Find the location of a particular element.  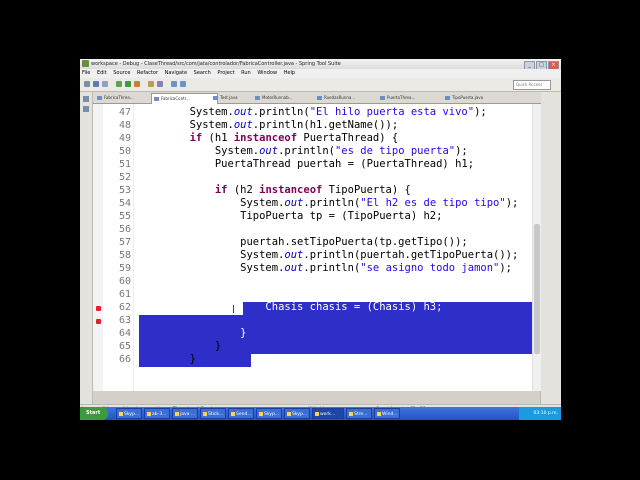

vertical-scrollbar is located at coordinates (536, 247).